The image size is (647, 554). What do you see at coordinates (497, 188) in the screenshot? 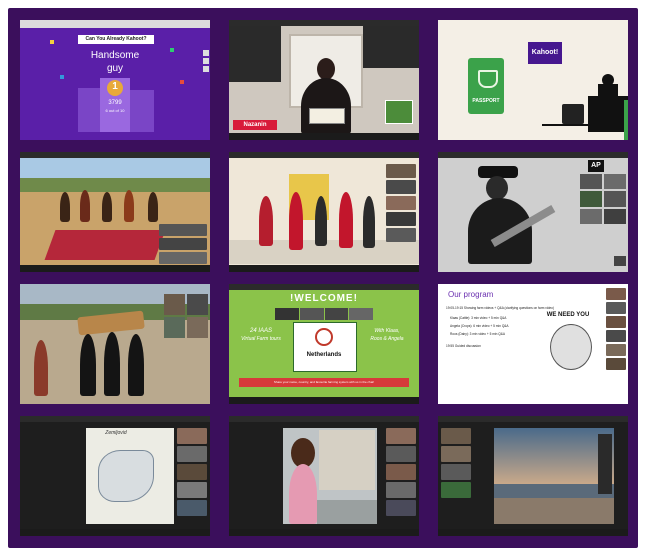
I see `figure-head` at bounding box center [497, 188].